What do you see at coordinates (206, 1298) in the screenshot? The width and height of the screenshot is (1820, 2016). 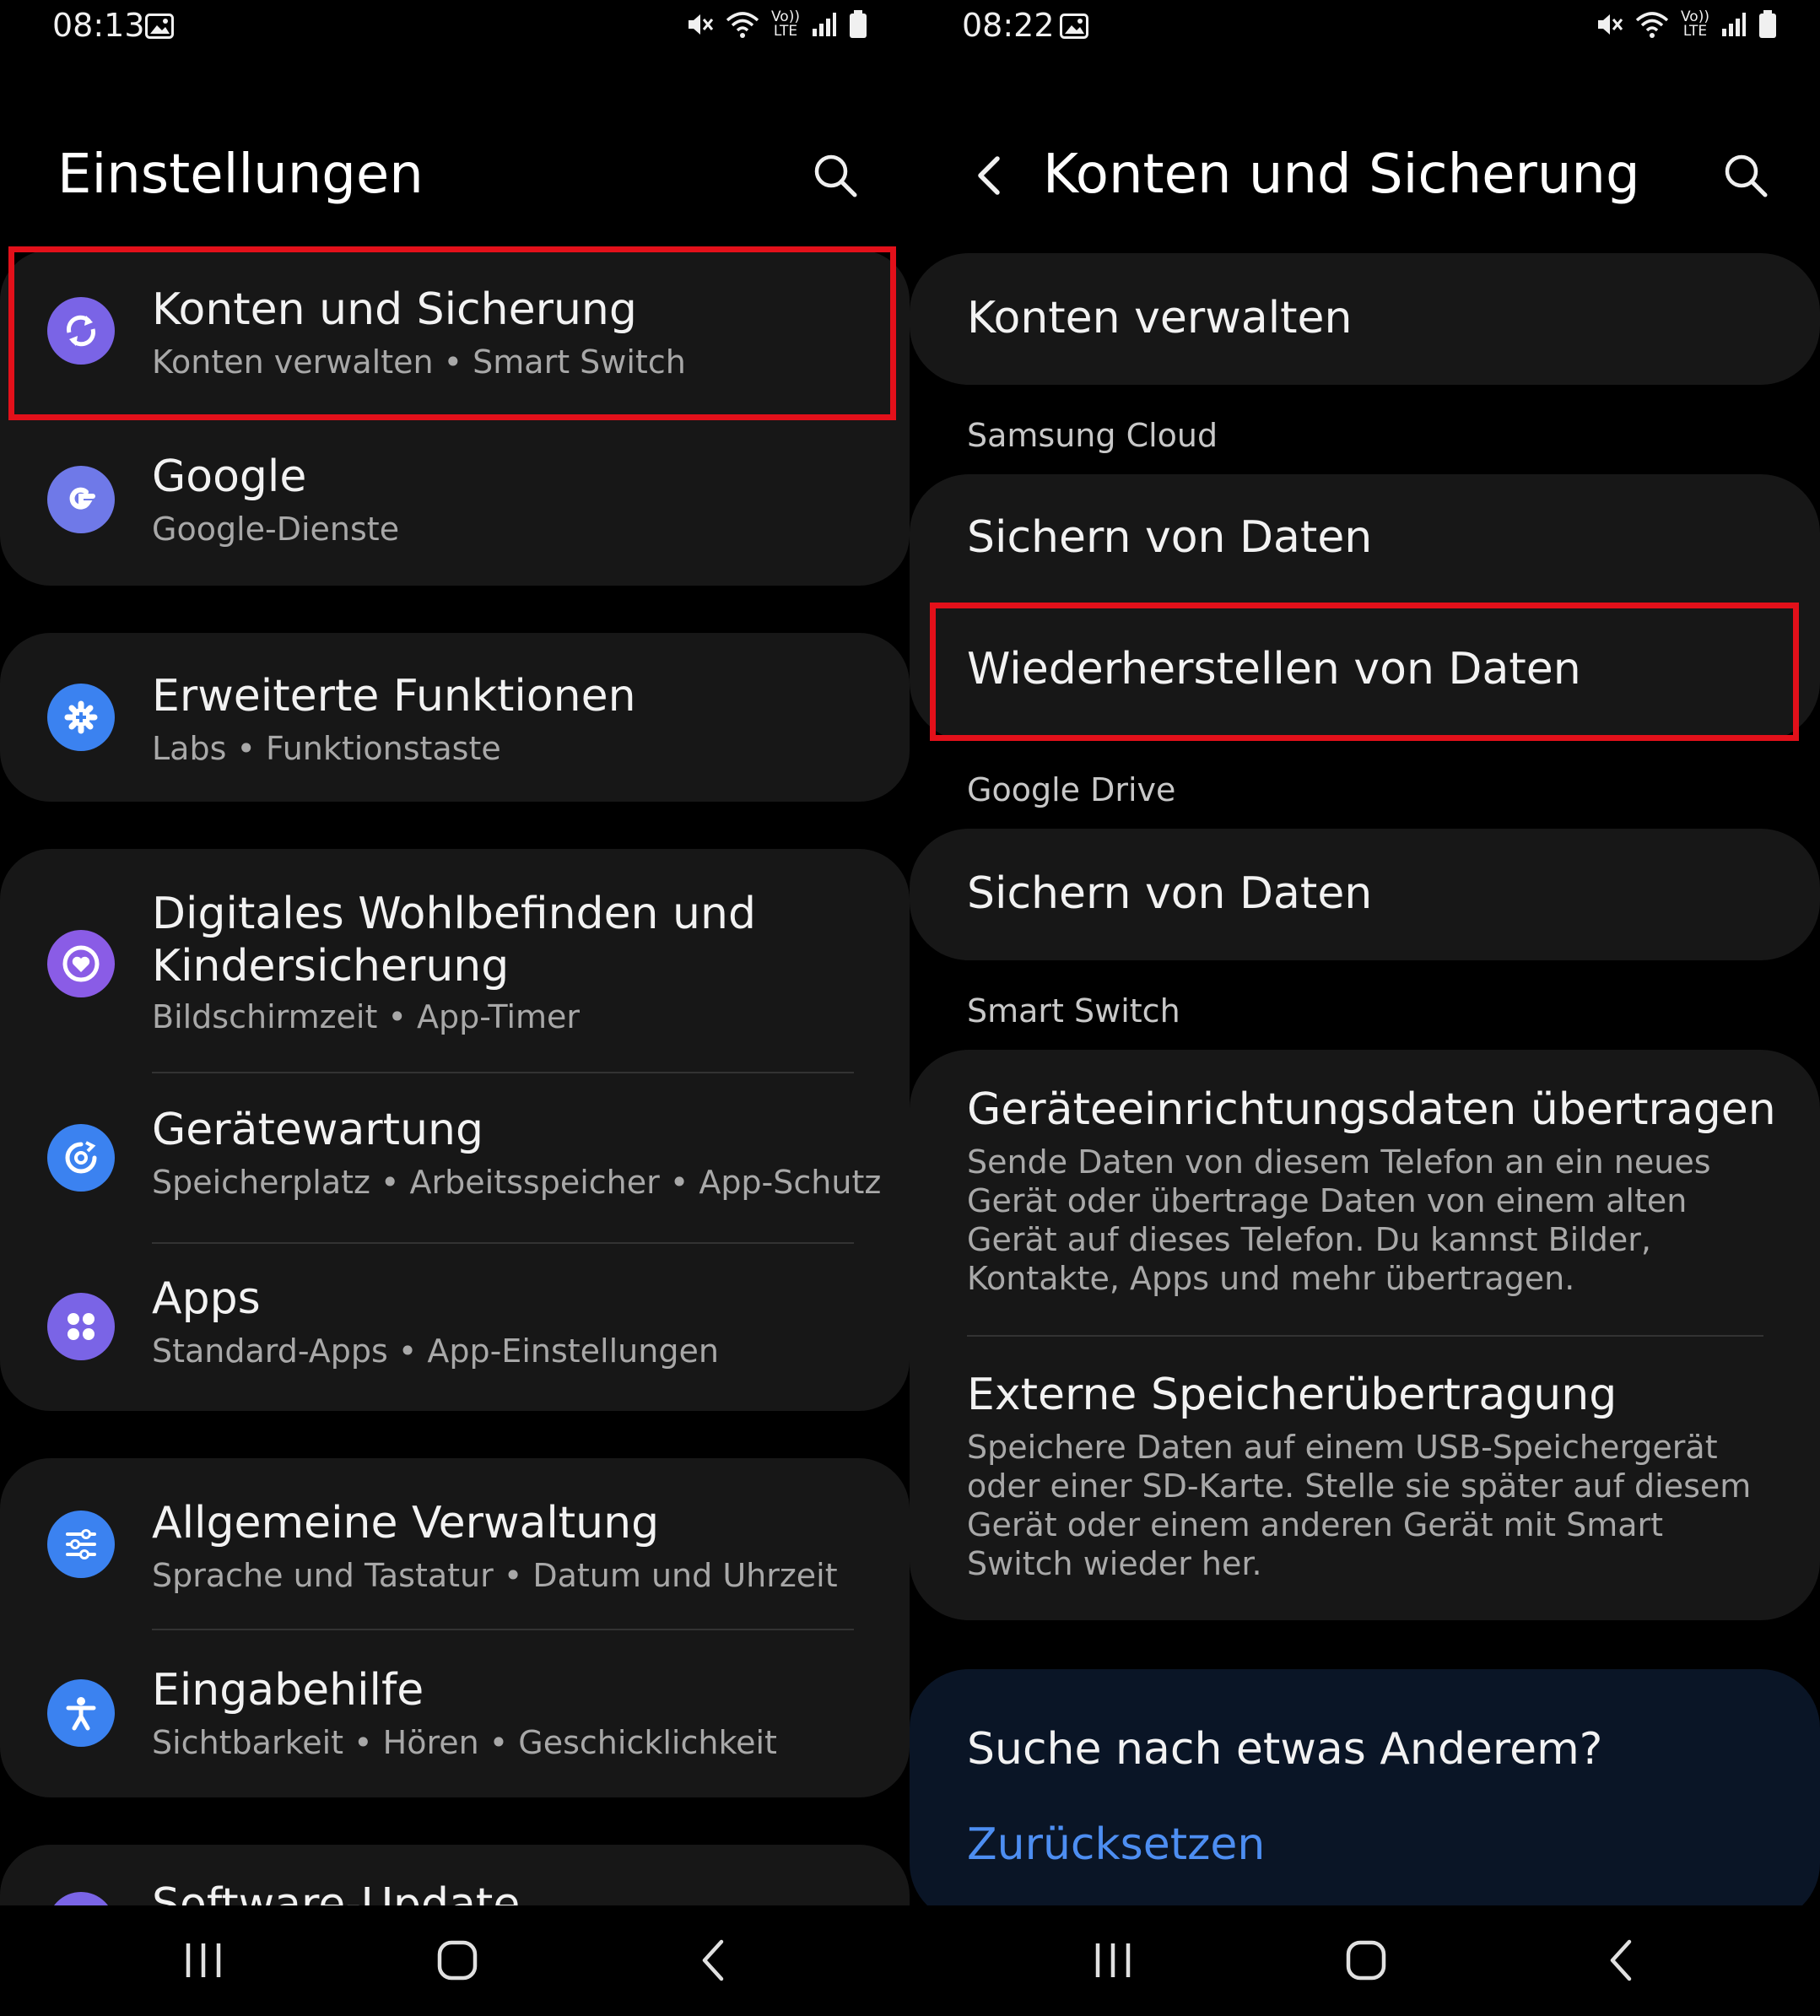 I see `item-title: Apps` at bounding box center [206, 1298].